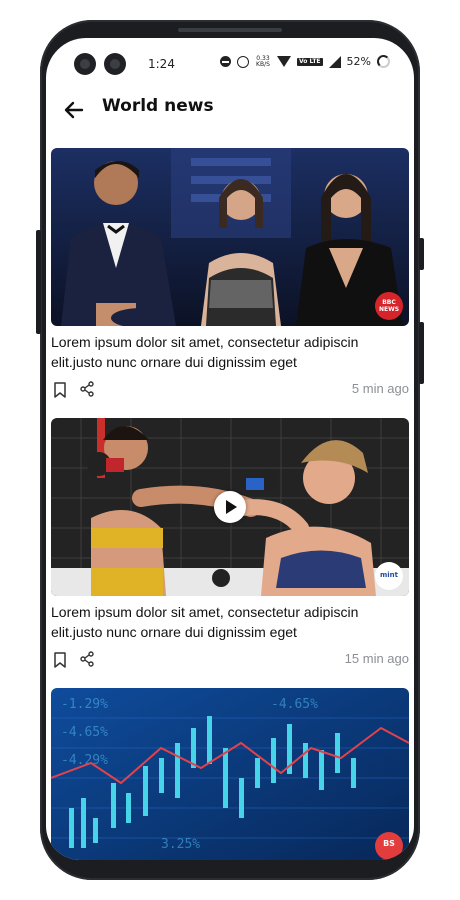 This screenshot has width=460, height=900. I want to click on arrow-left-icon, so click(74, 110).